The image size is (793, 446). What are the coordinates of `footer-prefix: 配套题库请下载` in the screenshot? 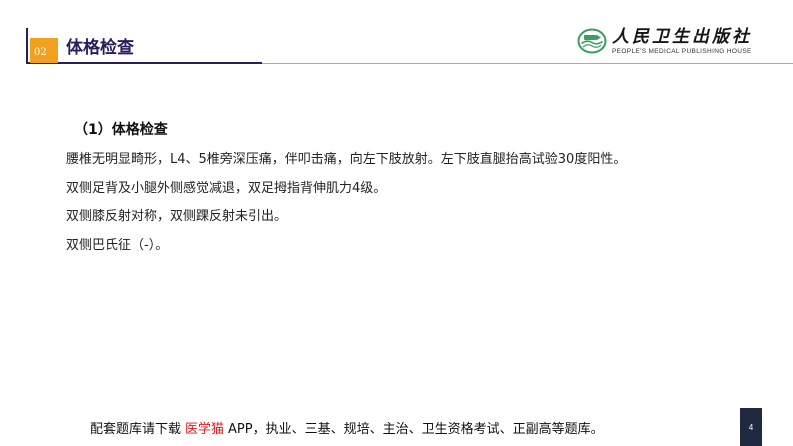 It's located at (136, 429).